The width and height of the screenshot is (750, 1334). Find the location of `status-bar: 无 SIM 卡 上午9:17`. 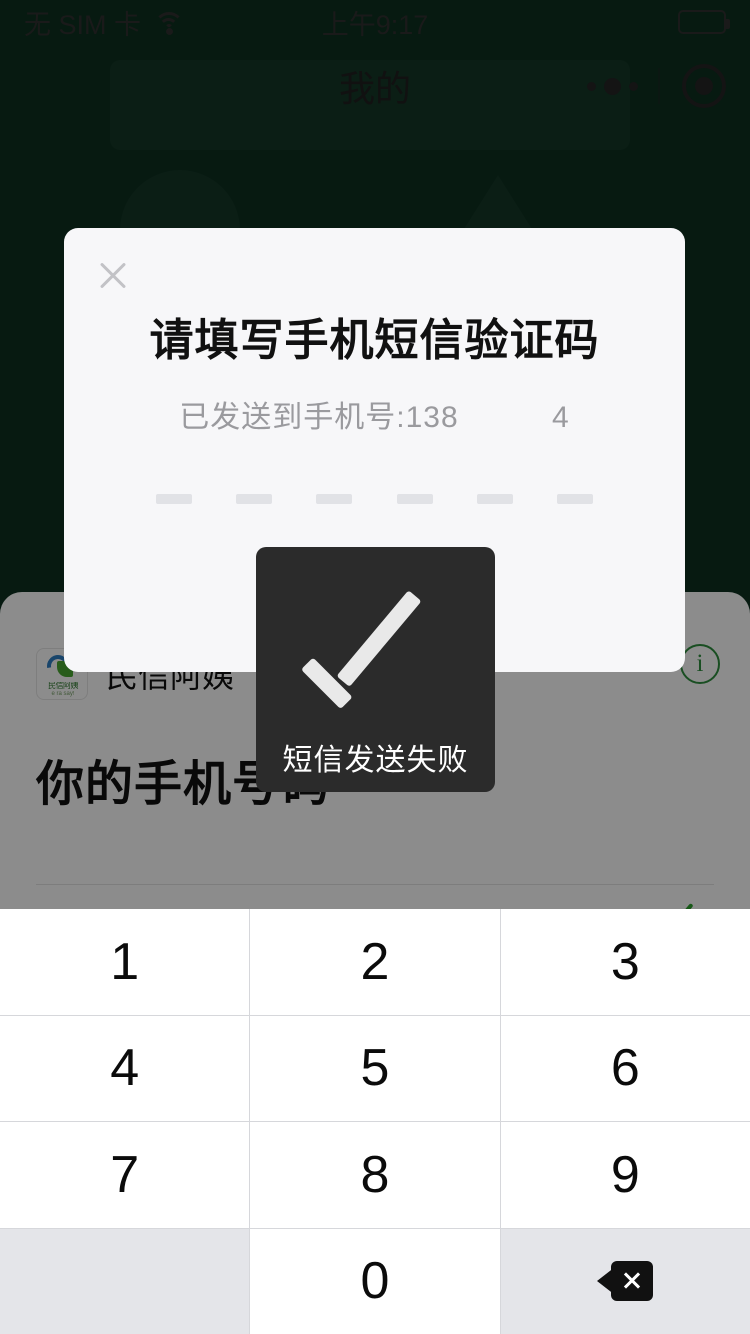

status-bar: 无 SIM 卡 上午9:17 is located at coordinates (375, 22).